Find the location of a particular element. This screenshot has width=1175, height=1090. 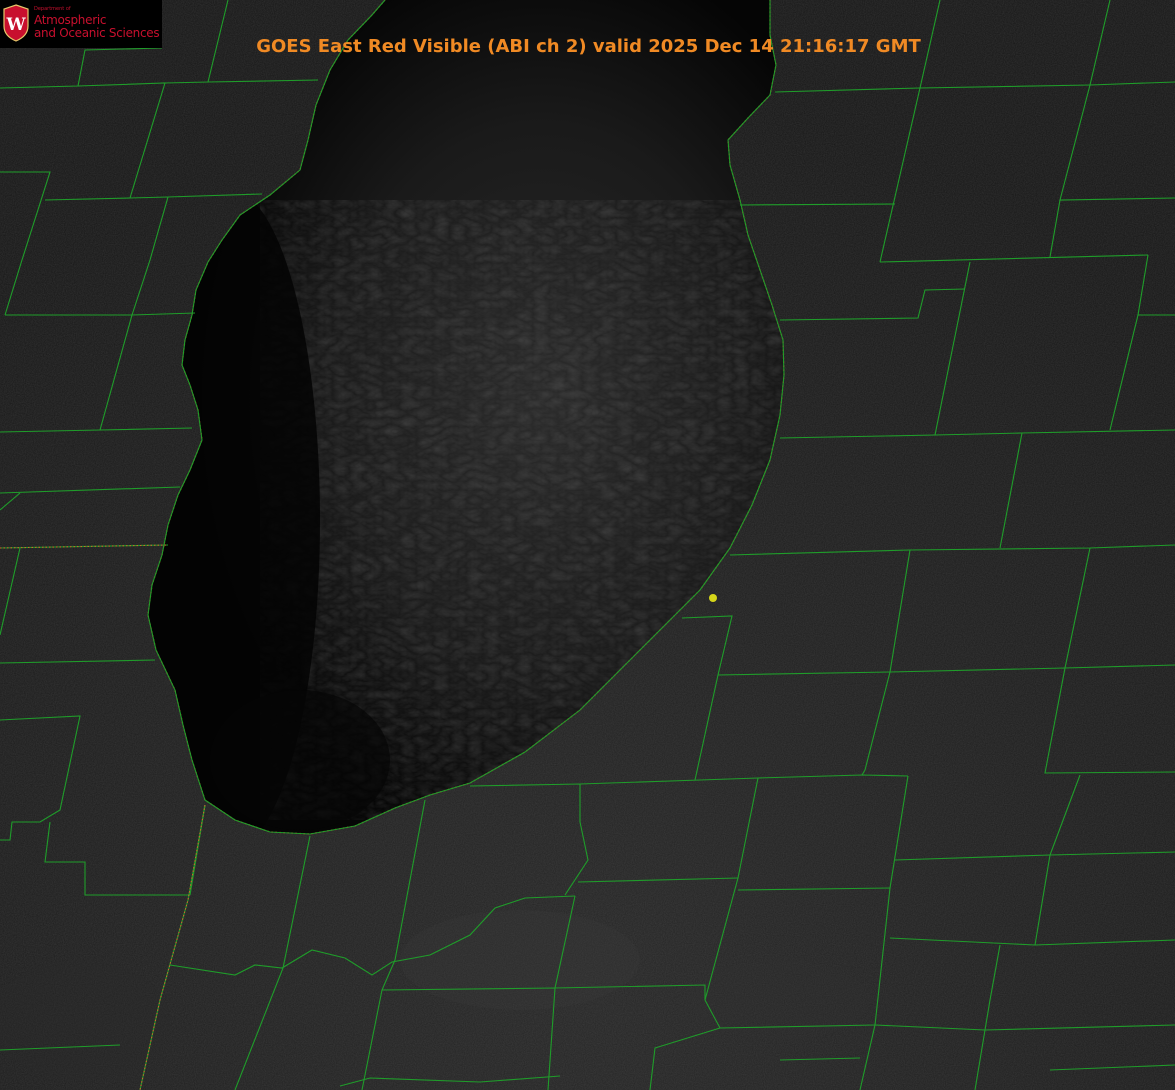

yellow-dot-marker is located at coordinates (713, 598).